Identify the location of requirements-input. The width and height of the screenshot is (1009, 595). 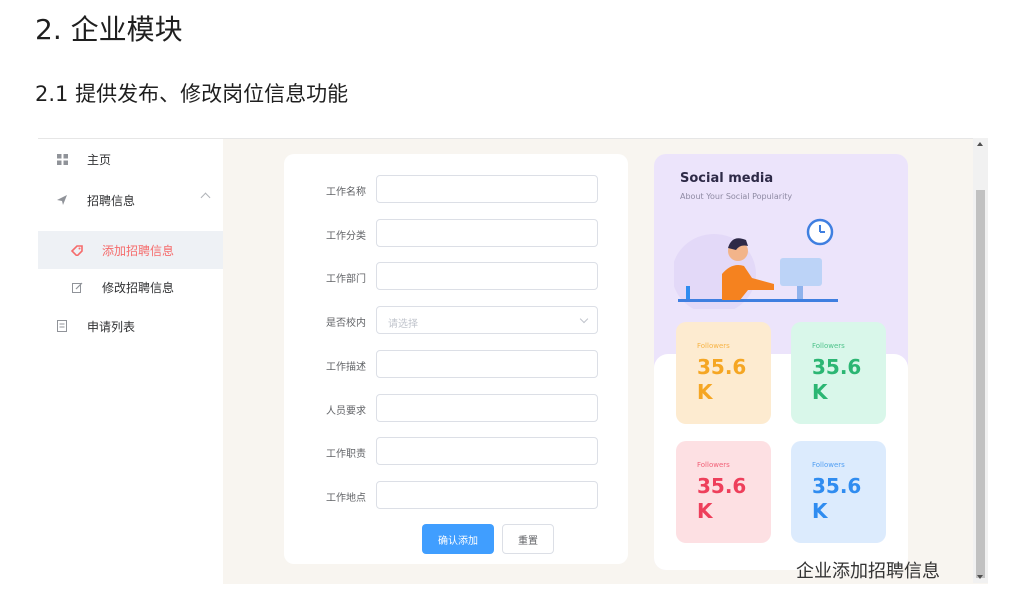
(487, 408).